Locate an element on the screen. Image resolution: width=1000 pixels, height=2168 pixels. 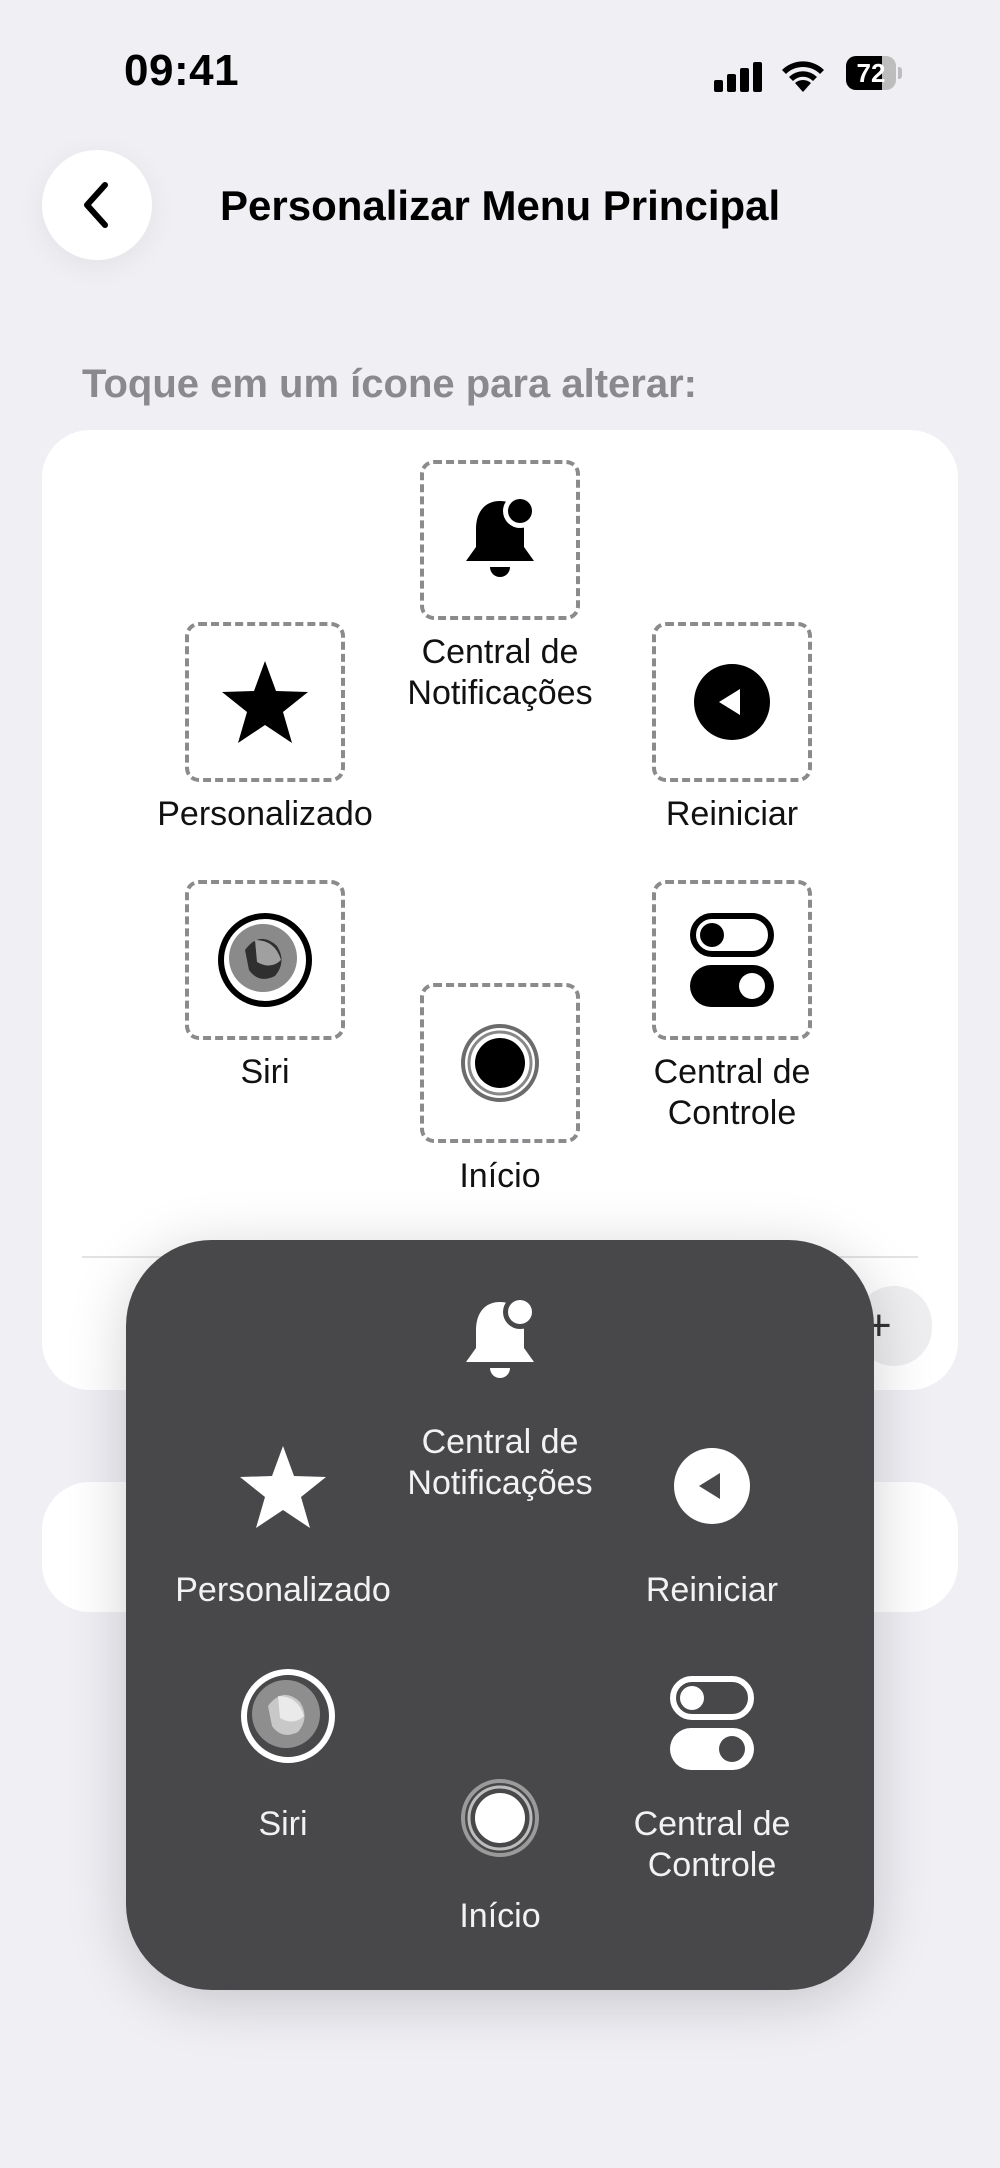
instruction-text: Toque em um ícone para alterar: is located at coordinates (389, 384).